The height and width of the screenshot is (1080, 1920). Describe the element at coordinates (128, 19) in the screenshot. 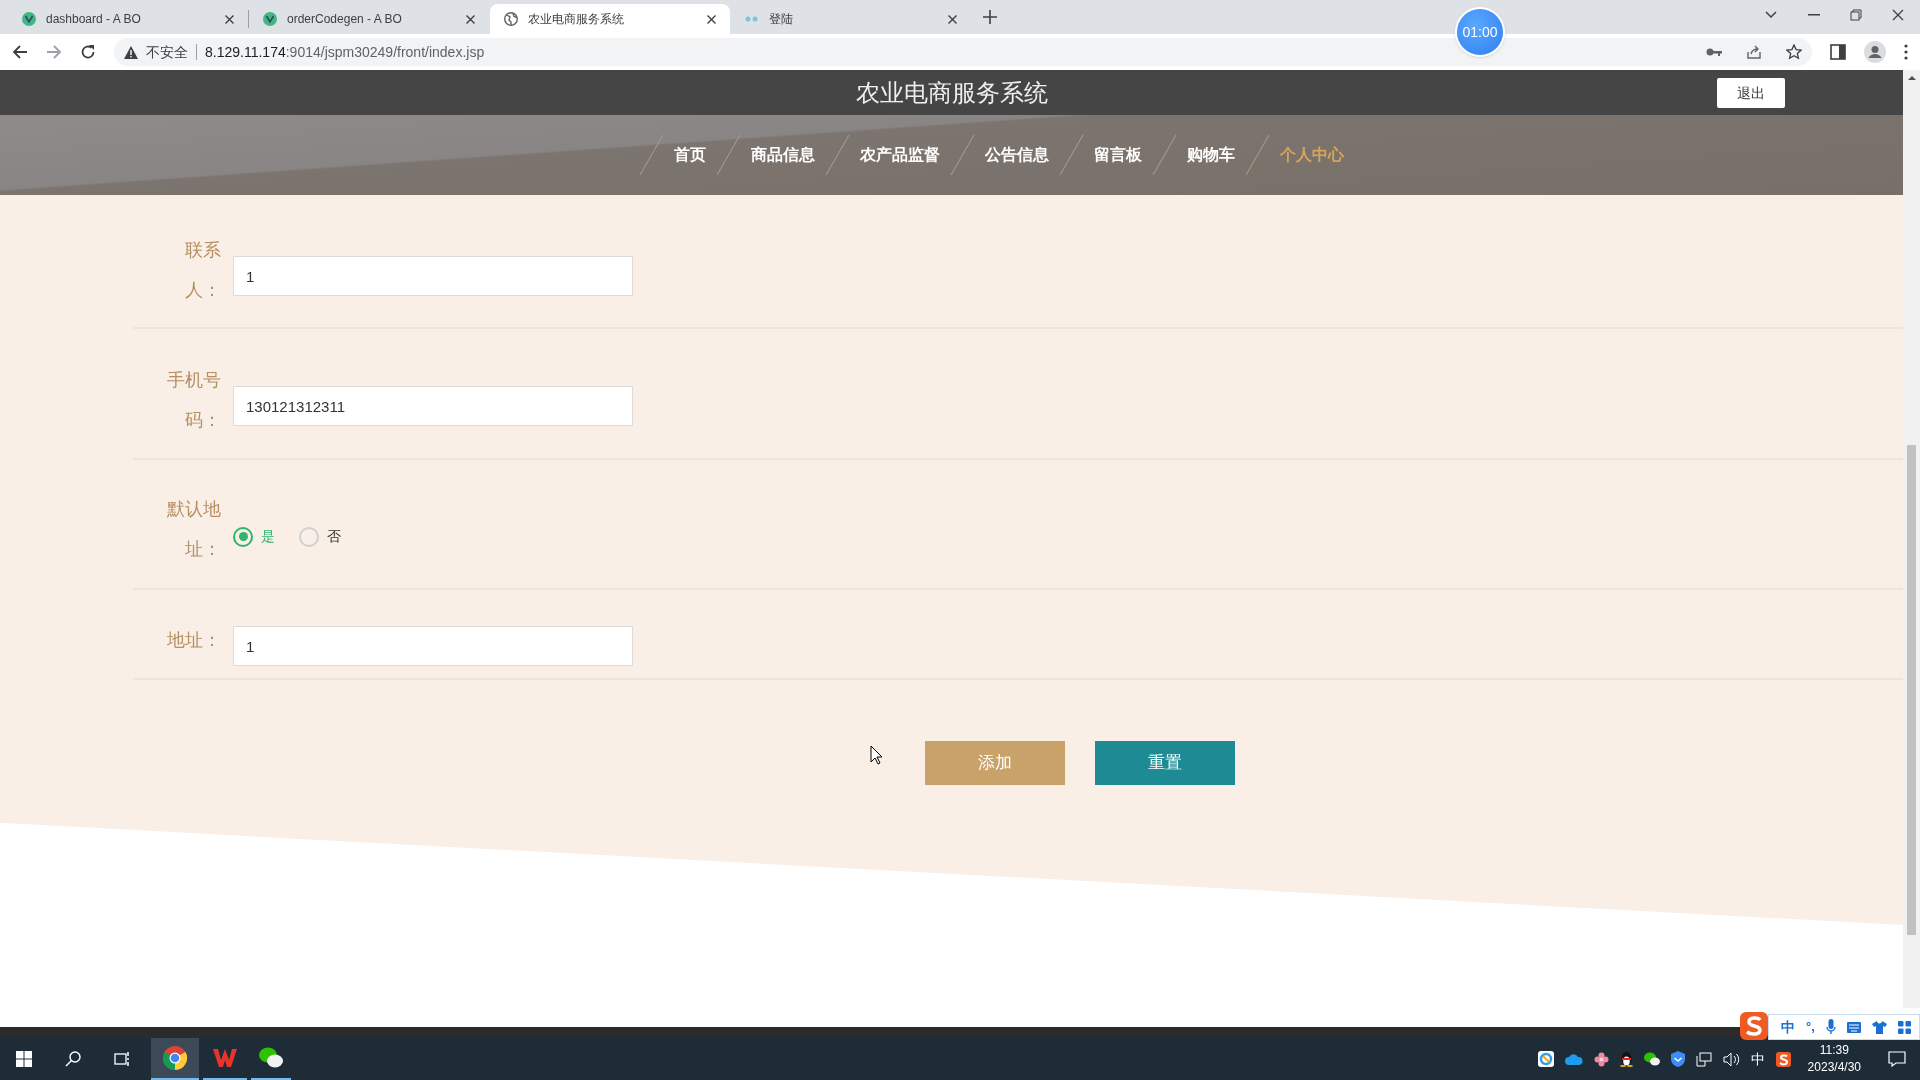

I see `browser-tab: dashboard - A BO` at that location.